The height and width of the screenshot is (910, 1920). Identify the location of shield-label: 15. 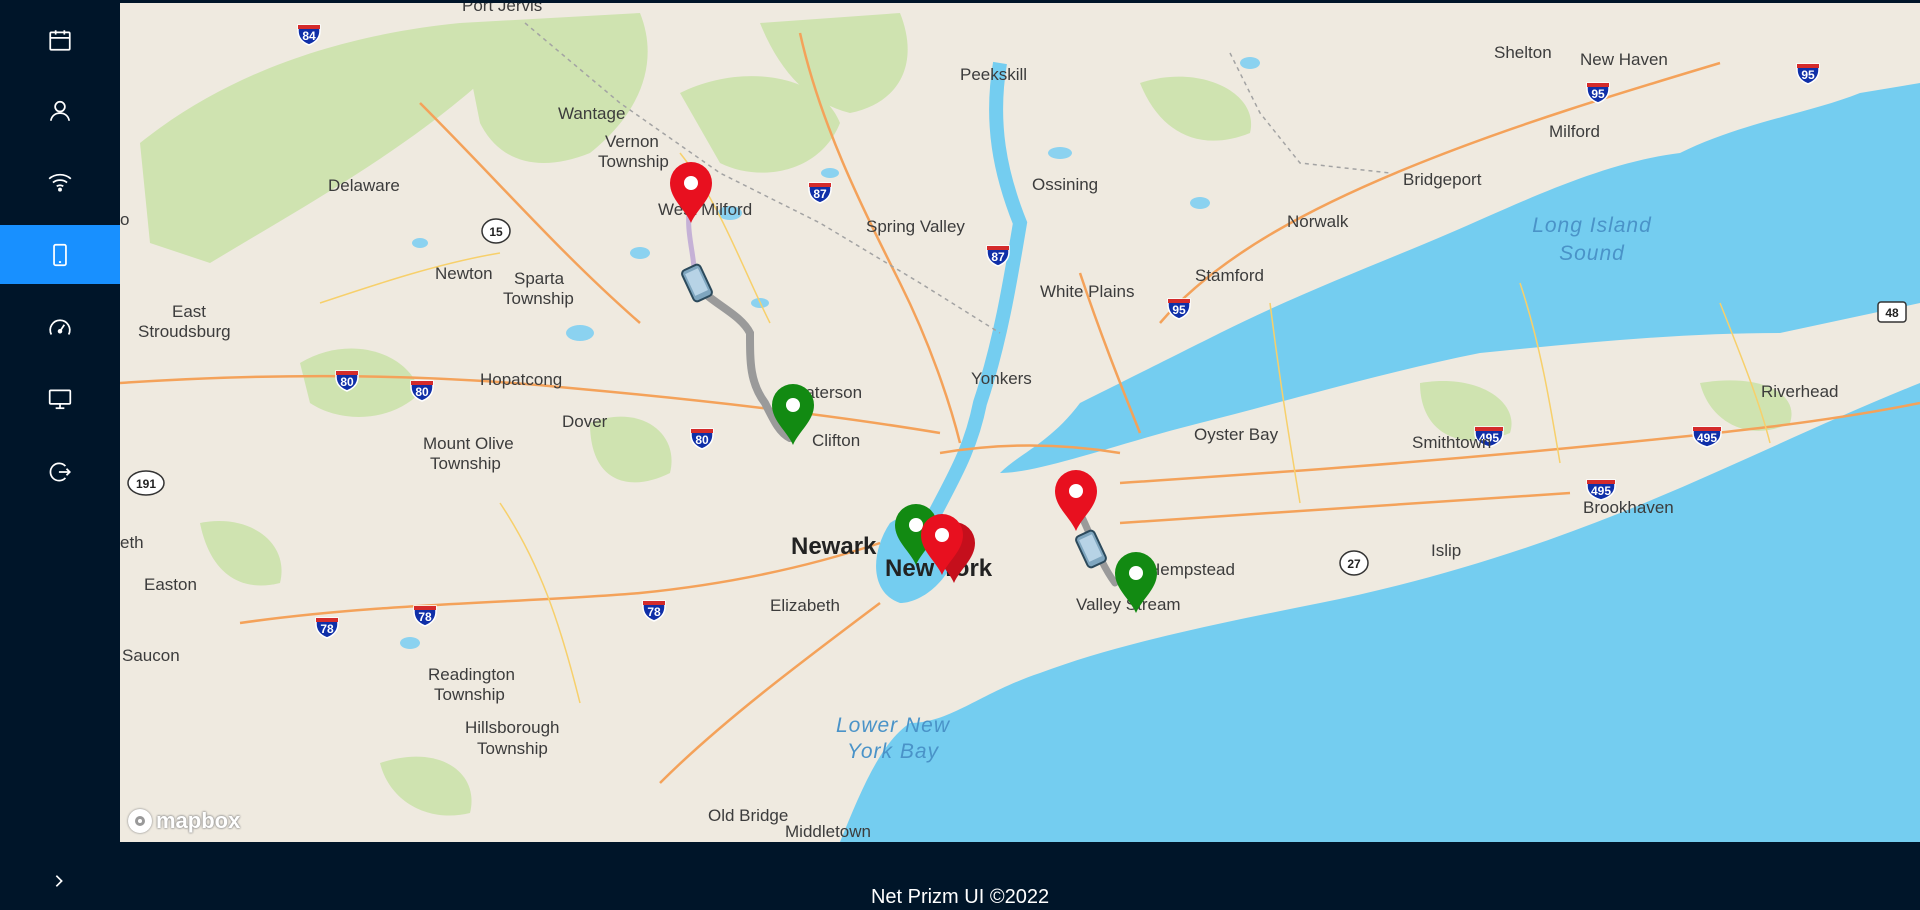
(496, 232).